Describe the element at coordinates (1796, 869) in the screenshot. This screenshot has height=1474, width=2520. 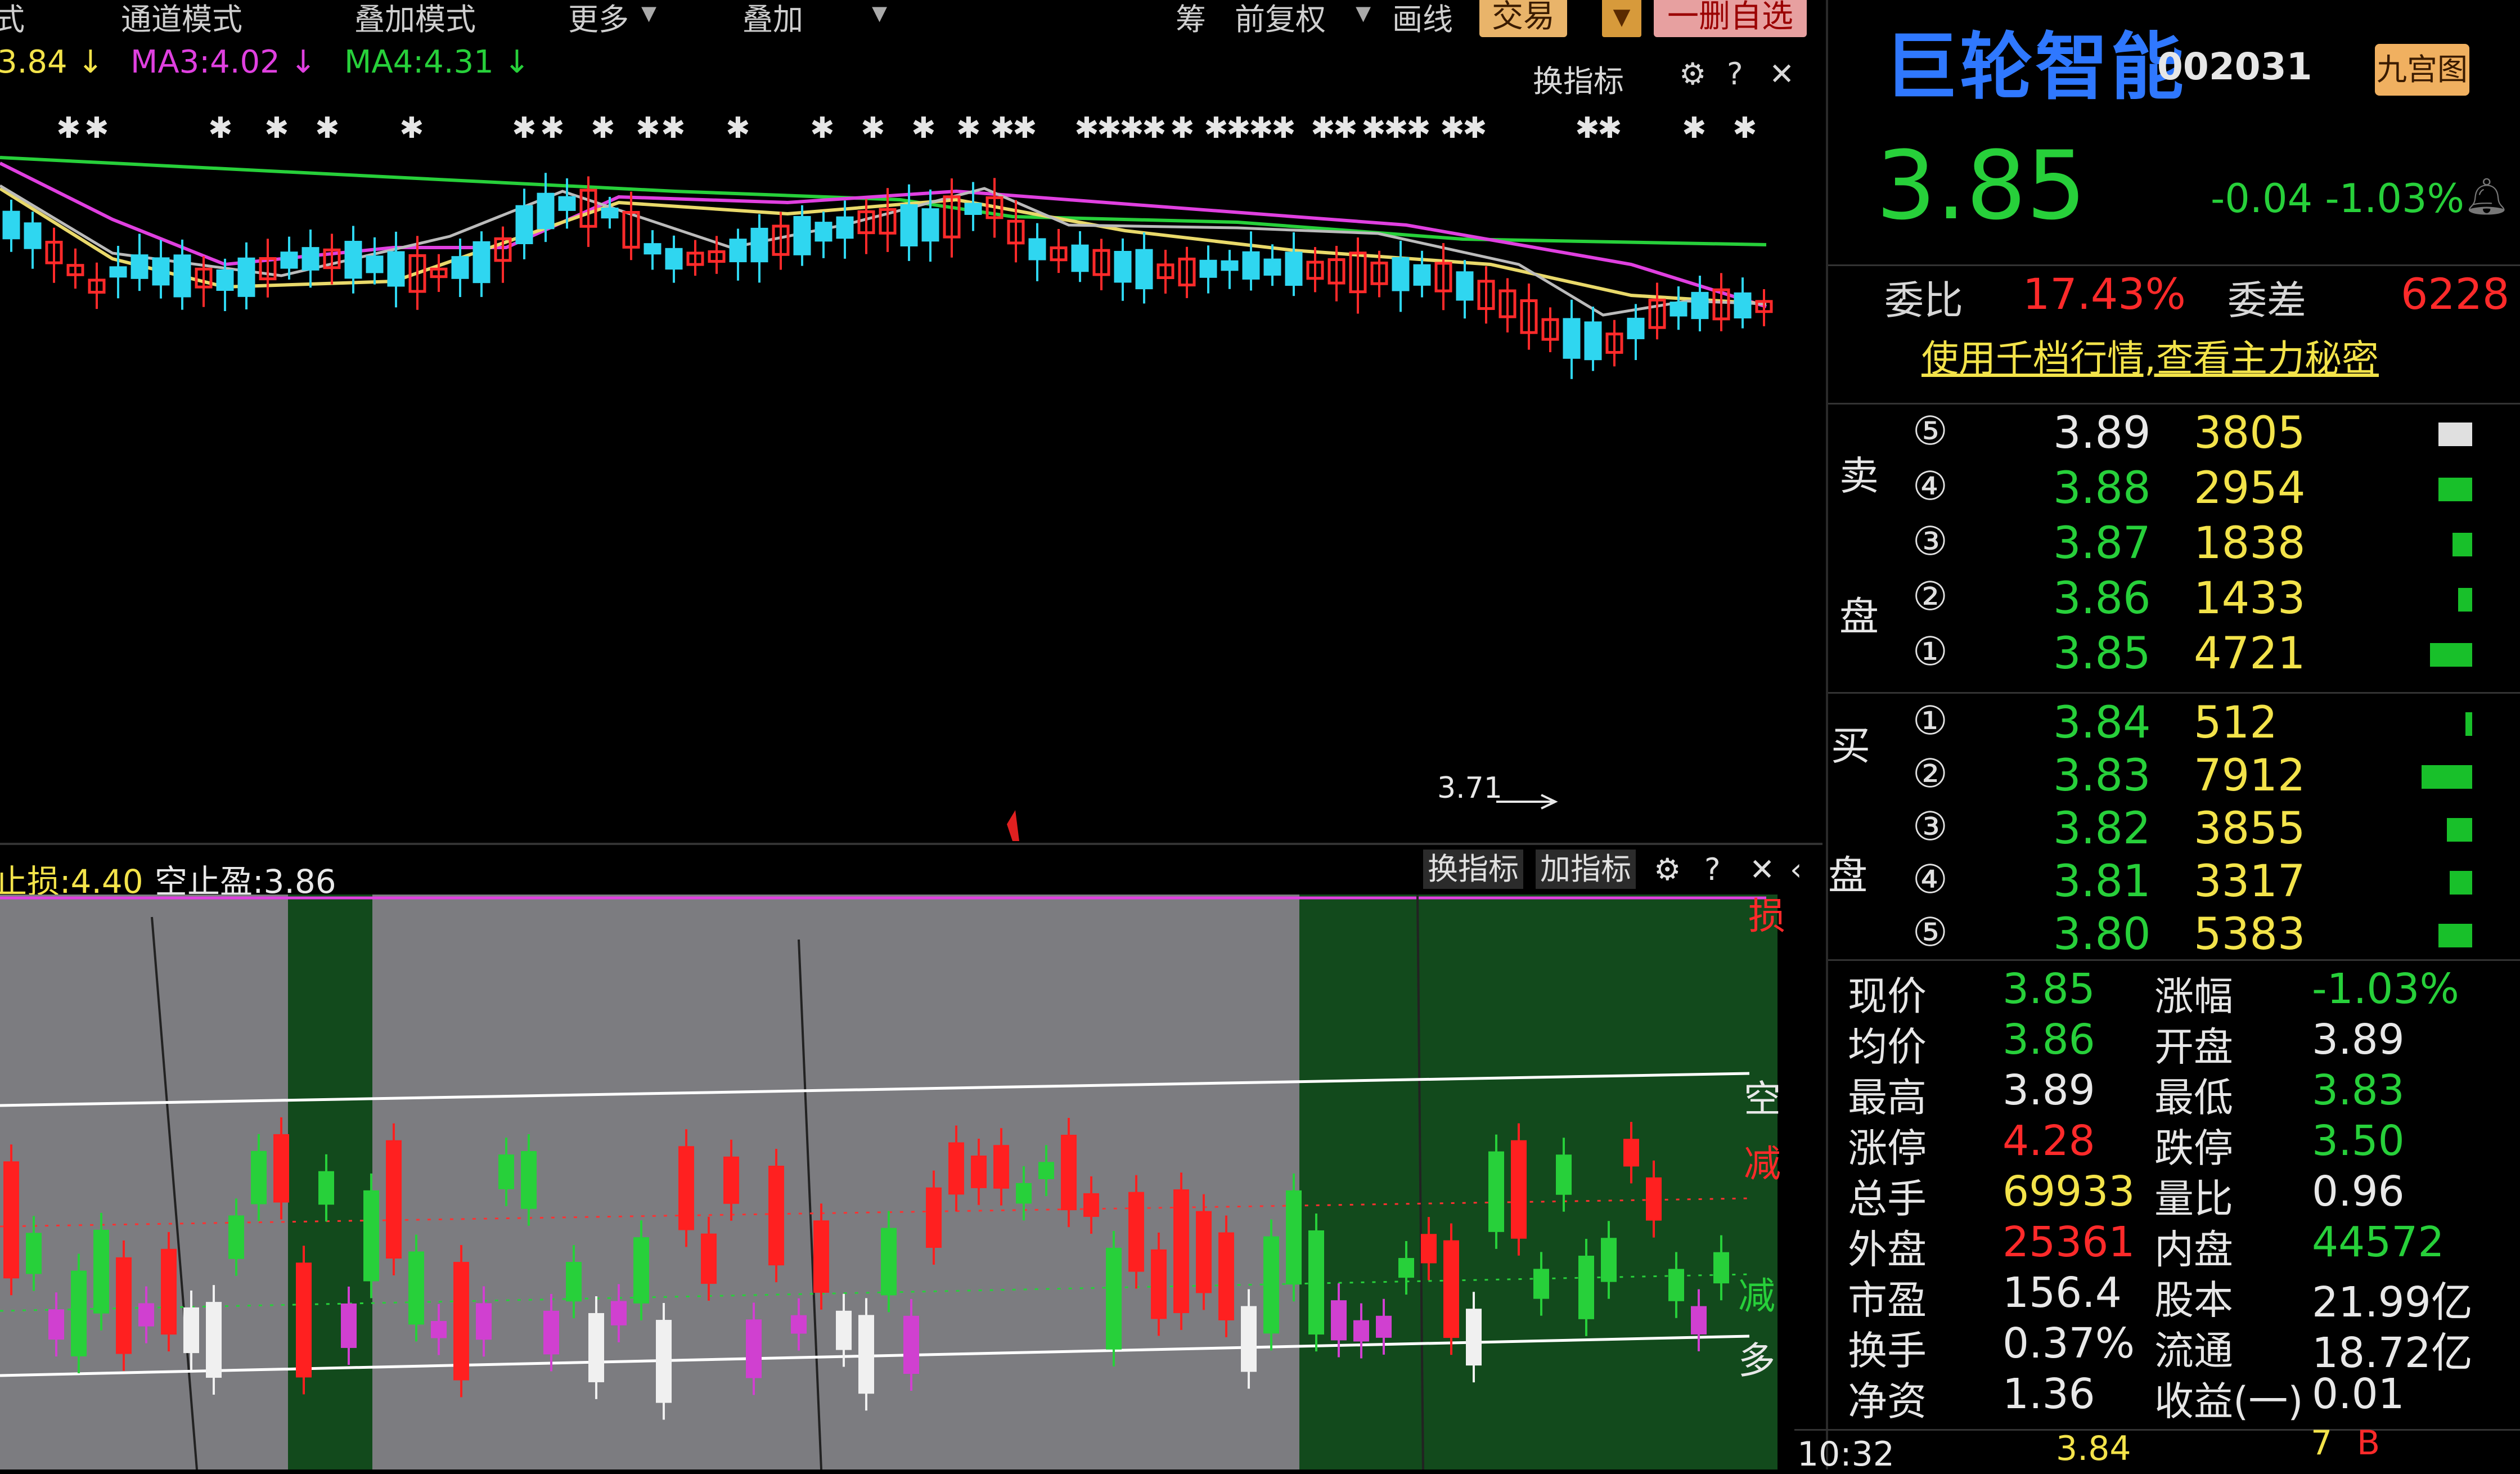
I see `collapse-panel-icon: ‹` at that location.